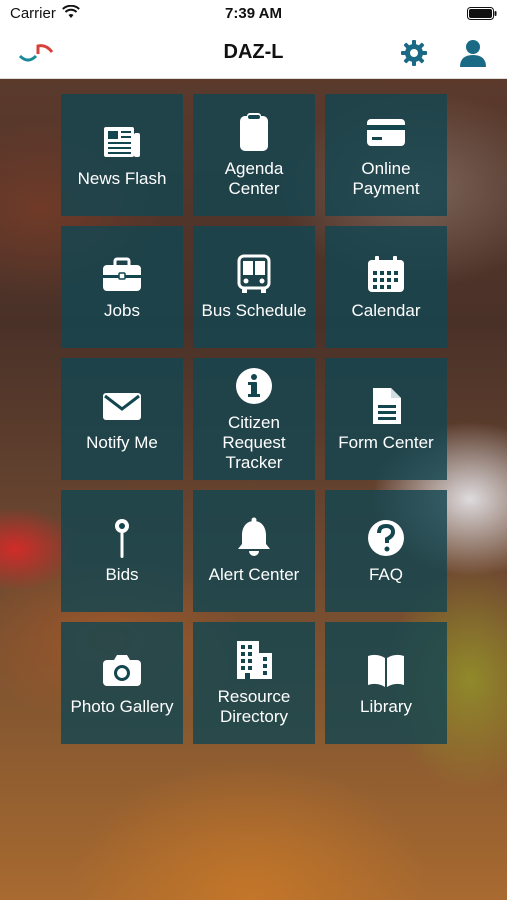 The width and height of the screenshot is (507, 900). I want to click on info-icon, so click(254, 386).